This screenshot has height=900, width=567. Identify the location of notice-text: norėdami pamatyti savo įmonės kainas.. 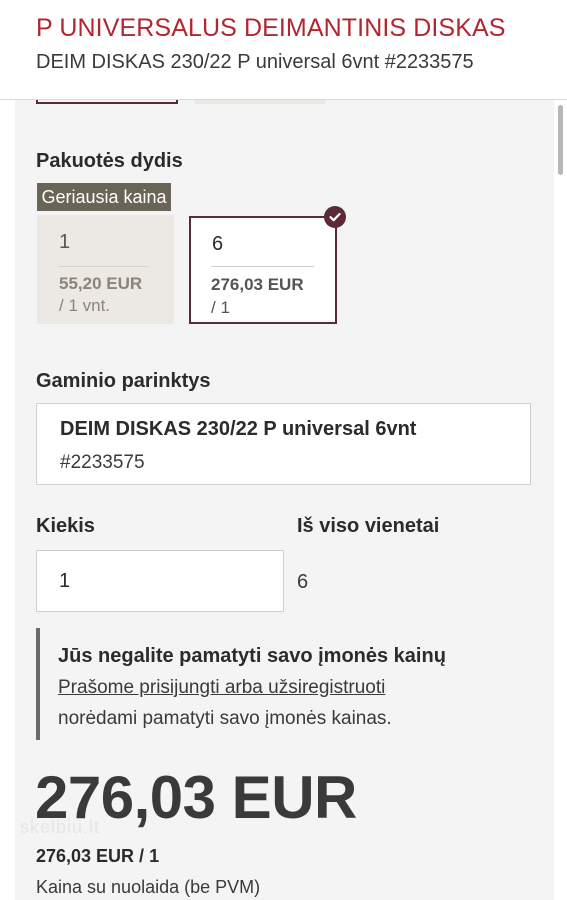
(225, 718).